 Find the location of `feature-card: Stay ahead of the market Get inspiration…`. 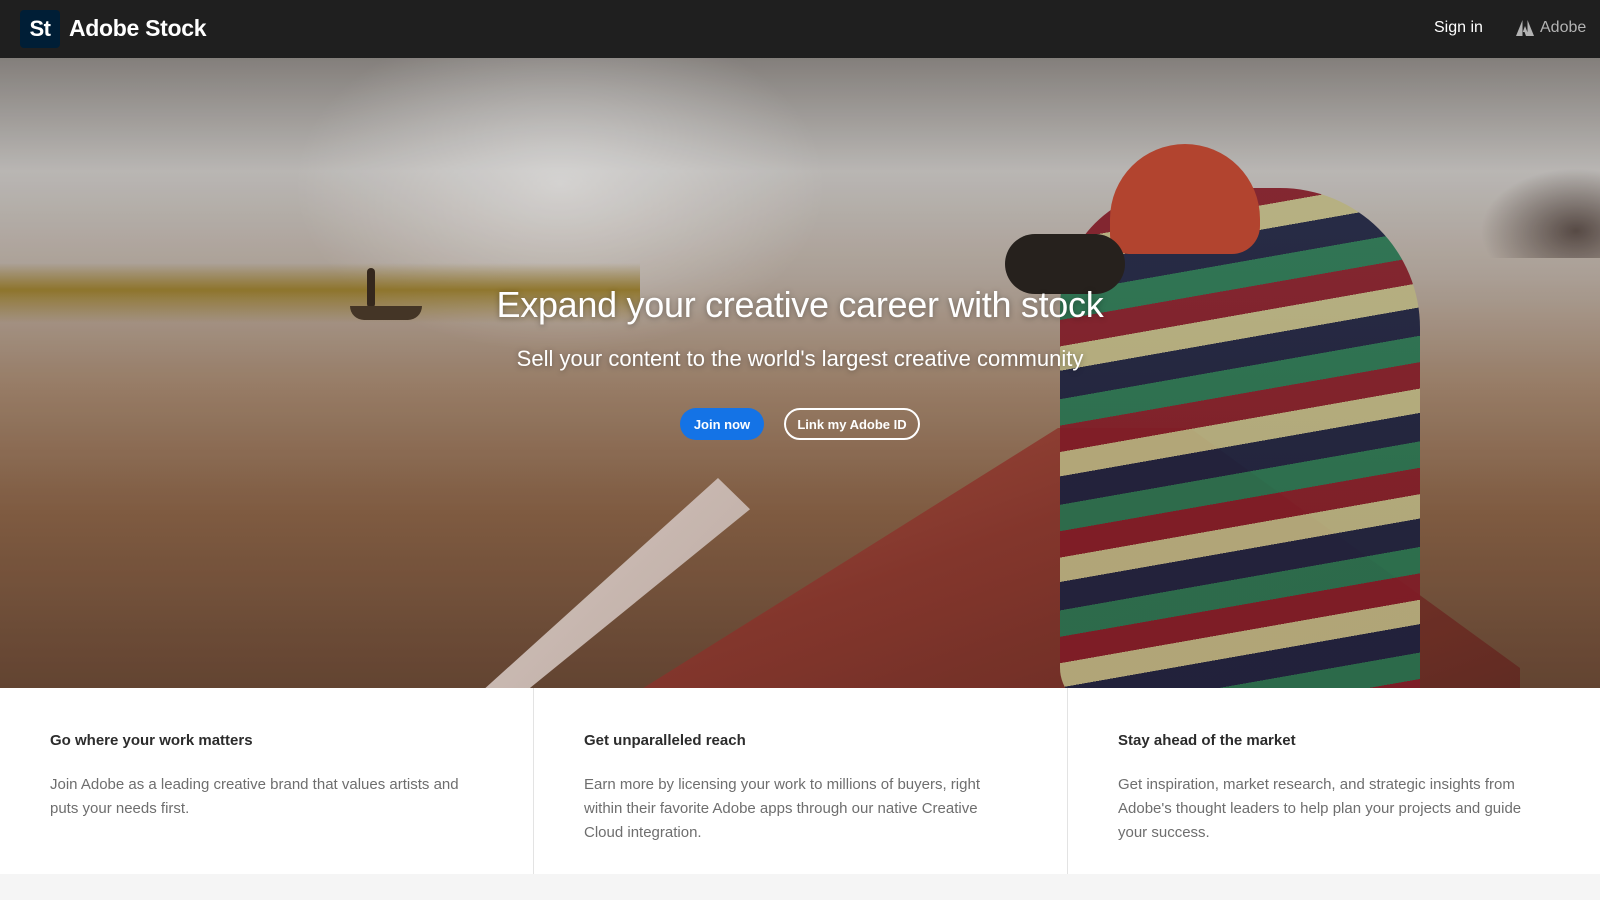

feature-card: Stay ahead of the market Get inspiration… is located at coordinates (1333, 781).